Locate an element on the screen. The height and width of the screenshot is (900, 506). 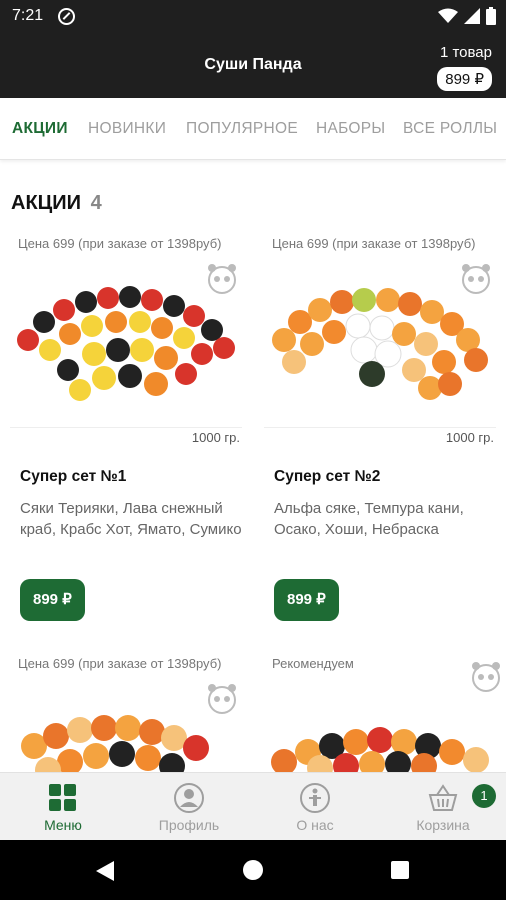
status-time: 7:21 is located at coordinates (28, 15).